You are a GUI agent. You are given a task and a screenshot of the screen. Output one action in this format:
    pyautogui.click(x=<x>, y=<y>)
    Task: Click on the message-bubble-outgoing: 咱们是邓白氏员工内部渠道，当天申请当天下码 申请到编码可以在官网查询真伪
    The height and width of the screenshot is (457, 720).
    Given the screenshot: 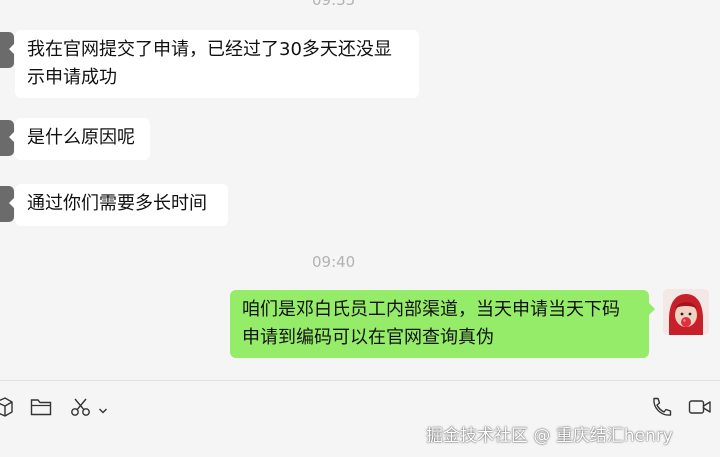 What is the action you would take?
    pyautogui.click(x=442, y=324)
    